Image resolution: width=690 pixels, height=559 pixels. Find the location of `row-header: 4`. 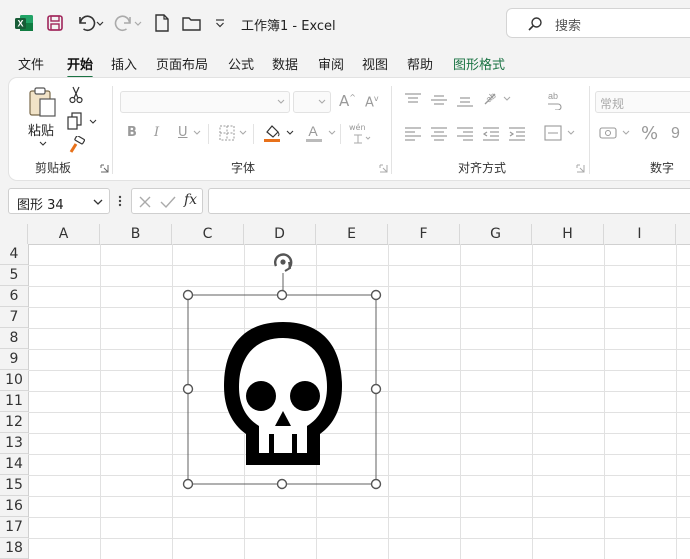

row-header: 4 is located at coordinates (14, 254).